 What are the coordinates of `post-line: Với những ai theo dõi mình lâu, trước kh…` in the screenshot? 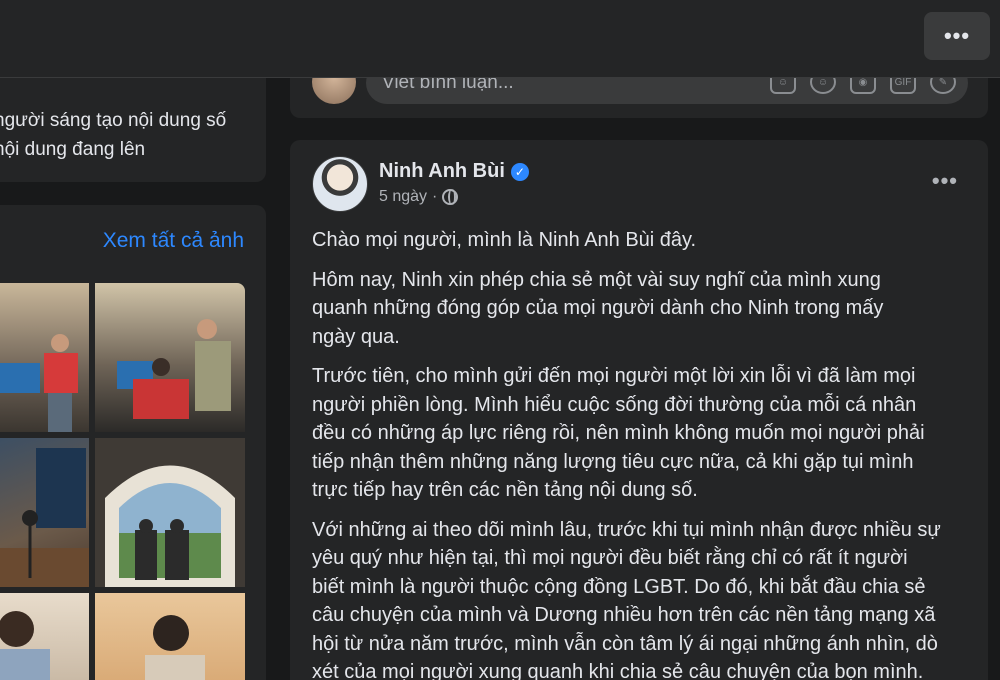 It's located at (626, 529).